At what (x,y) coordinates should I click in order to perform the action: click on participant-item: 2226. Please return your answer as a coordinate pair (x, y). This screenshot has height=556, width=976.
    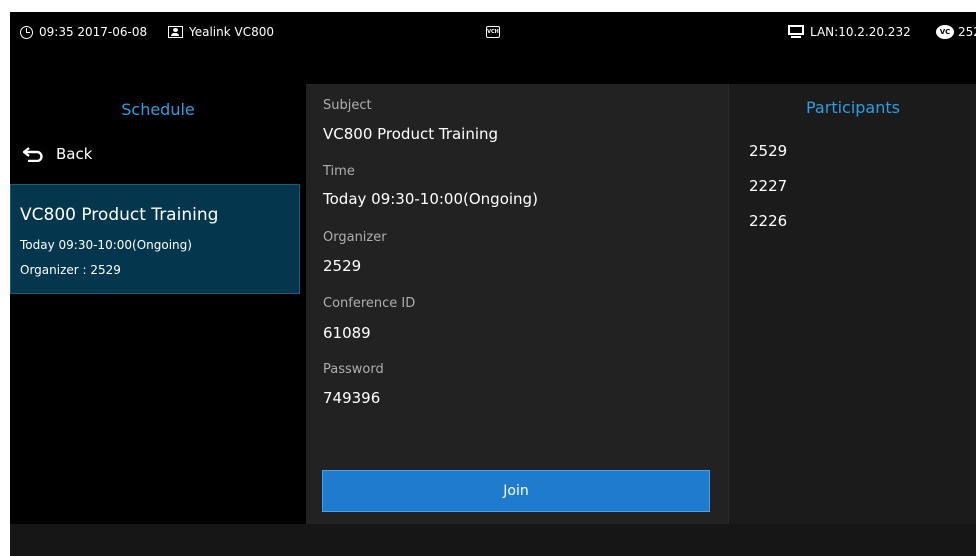
    Looking at the image, I should click on (768, 221).